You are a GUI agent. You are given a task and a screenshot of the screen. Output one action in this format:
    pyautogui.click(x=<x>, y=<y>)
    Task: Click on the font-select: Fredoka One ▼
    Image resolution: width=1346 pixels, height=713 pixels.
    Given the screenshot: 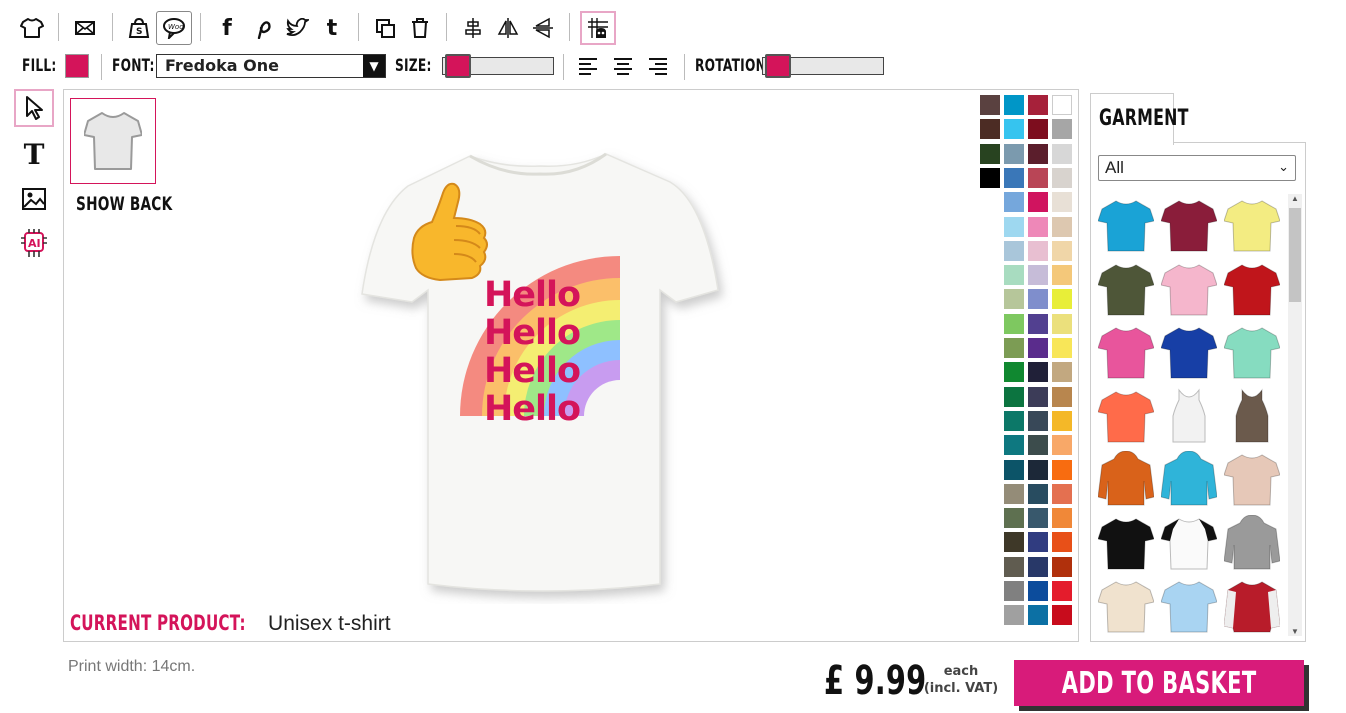 What is the action you would take?
    pyautogui.click(x=271, y=66)
    